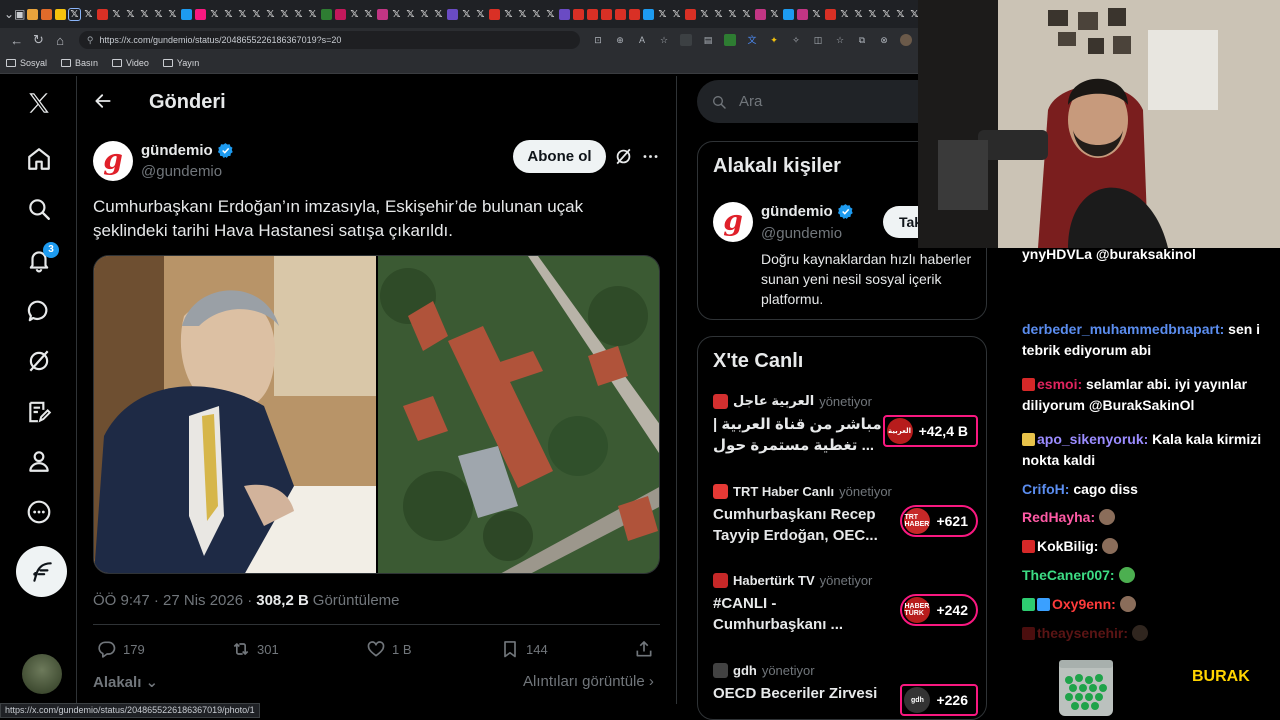  Describe the element at coordinates (939, 521) in the screenshot. I see `live-listener-count: TRT HABER +621` at that location.